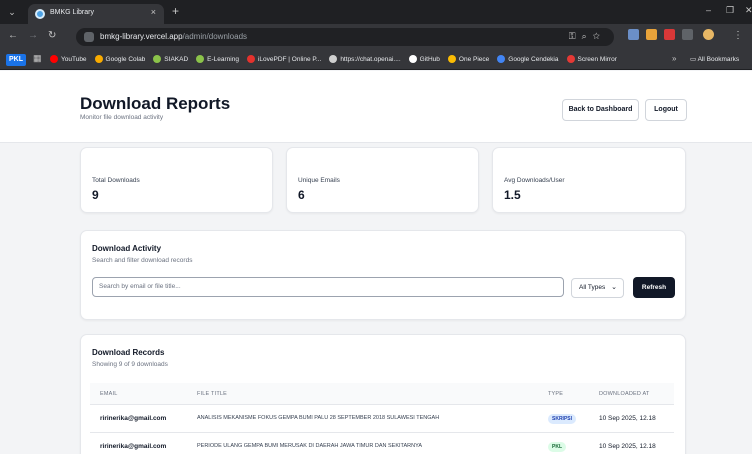  What do you see at coordinates (130, 364) in the screenshot?
I see `section-subtitle: Showing 9 of 9 downloads` at bounding box center [130, 364].